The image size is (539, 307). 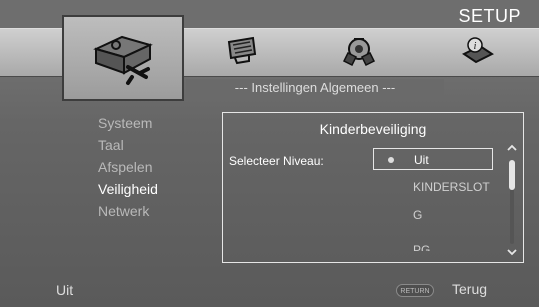 What do you see at coordinates (128, 211) in the screenshot?
I see `menu-item-netwerk: Netwerk` at bounding box center [128, 211].